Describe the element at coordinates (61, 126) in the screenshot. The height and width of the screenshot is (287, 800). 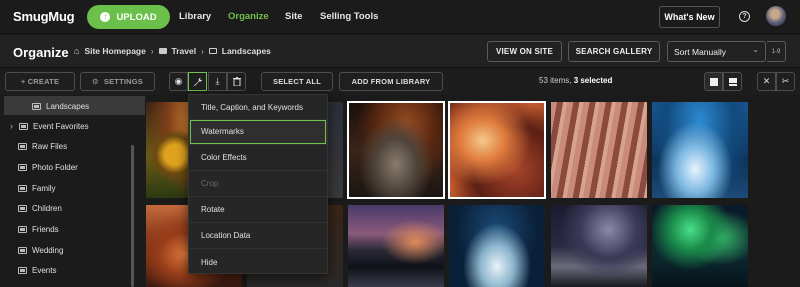
I see `sidebar-item-label: Event Favorites` at that location.